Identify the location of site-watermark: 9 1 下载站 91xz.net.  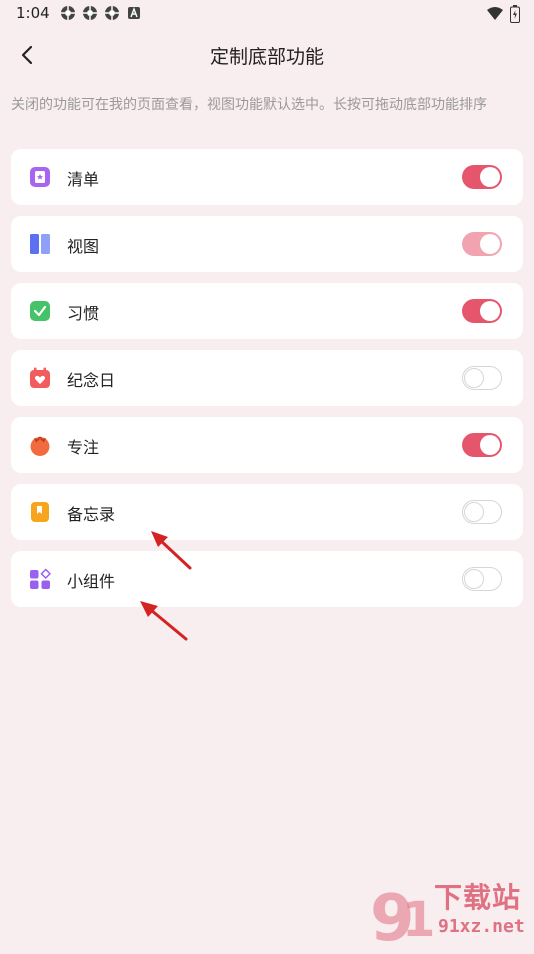
(449, 912).